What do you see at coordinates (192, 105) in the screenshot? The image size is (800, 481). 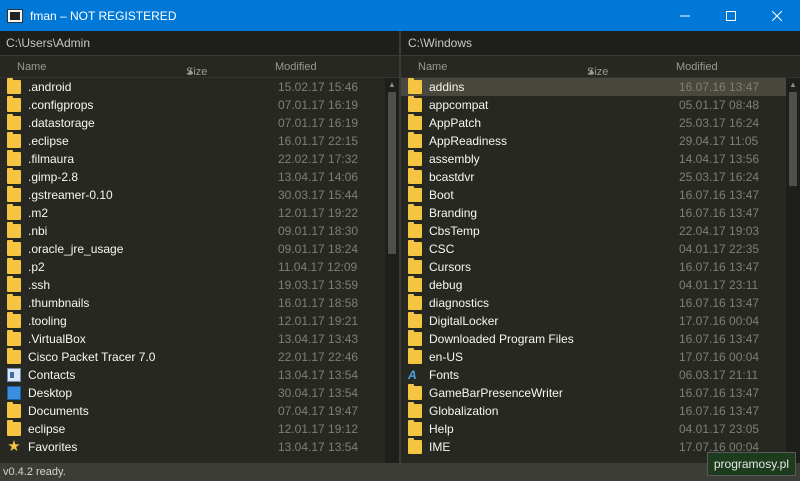 I see `file-row: .configprops 07.01.17 16:19` at bounding box center [192, 105].